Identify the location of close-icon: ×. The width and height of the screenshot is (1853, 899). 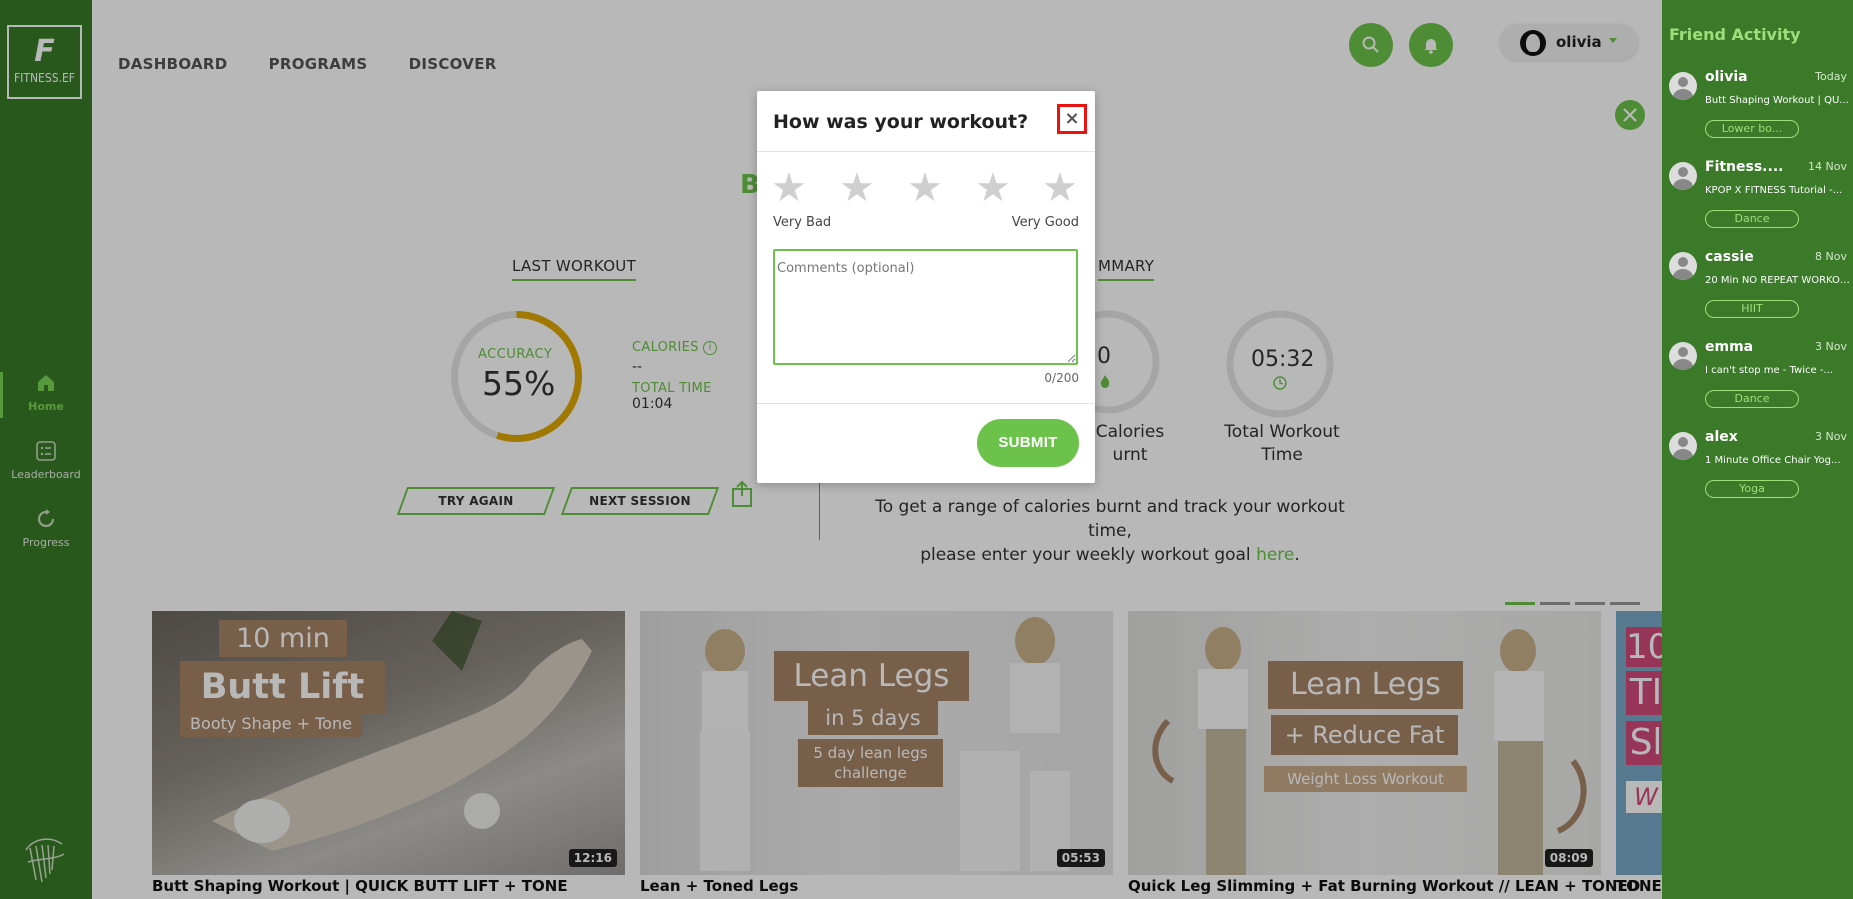
(1072, 118).